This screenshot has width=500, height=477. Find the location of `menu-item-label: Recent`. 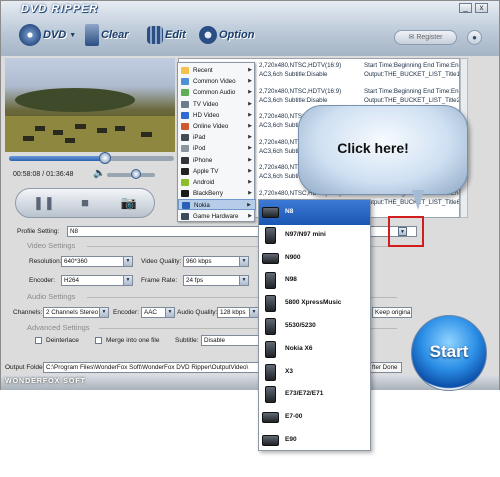

menu-item-label: Recent is located at coordinates (203, 70).